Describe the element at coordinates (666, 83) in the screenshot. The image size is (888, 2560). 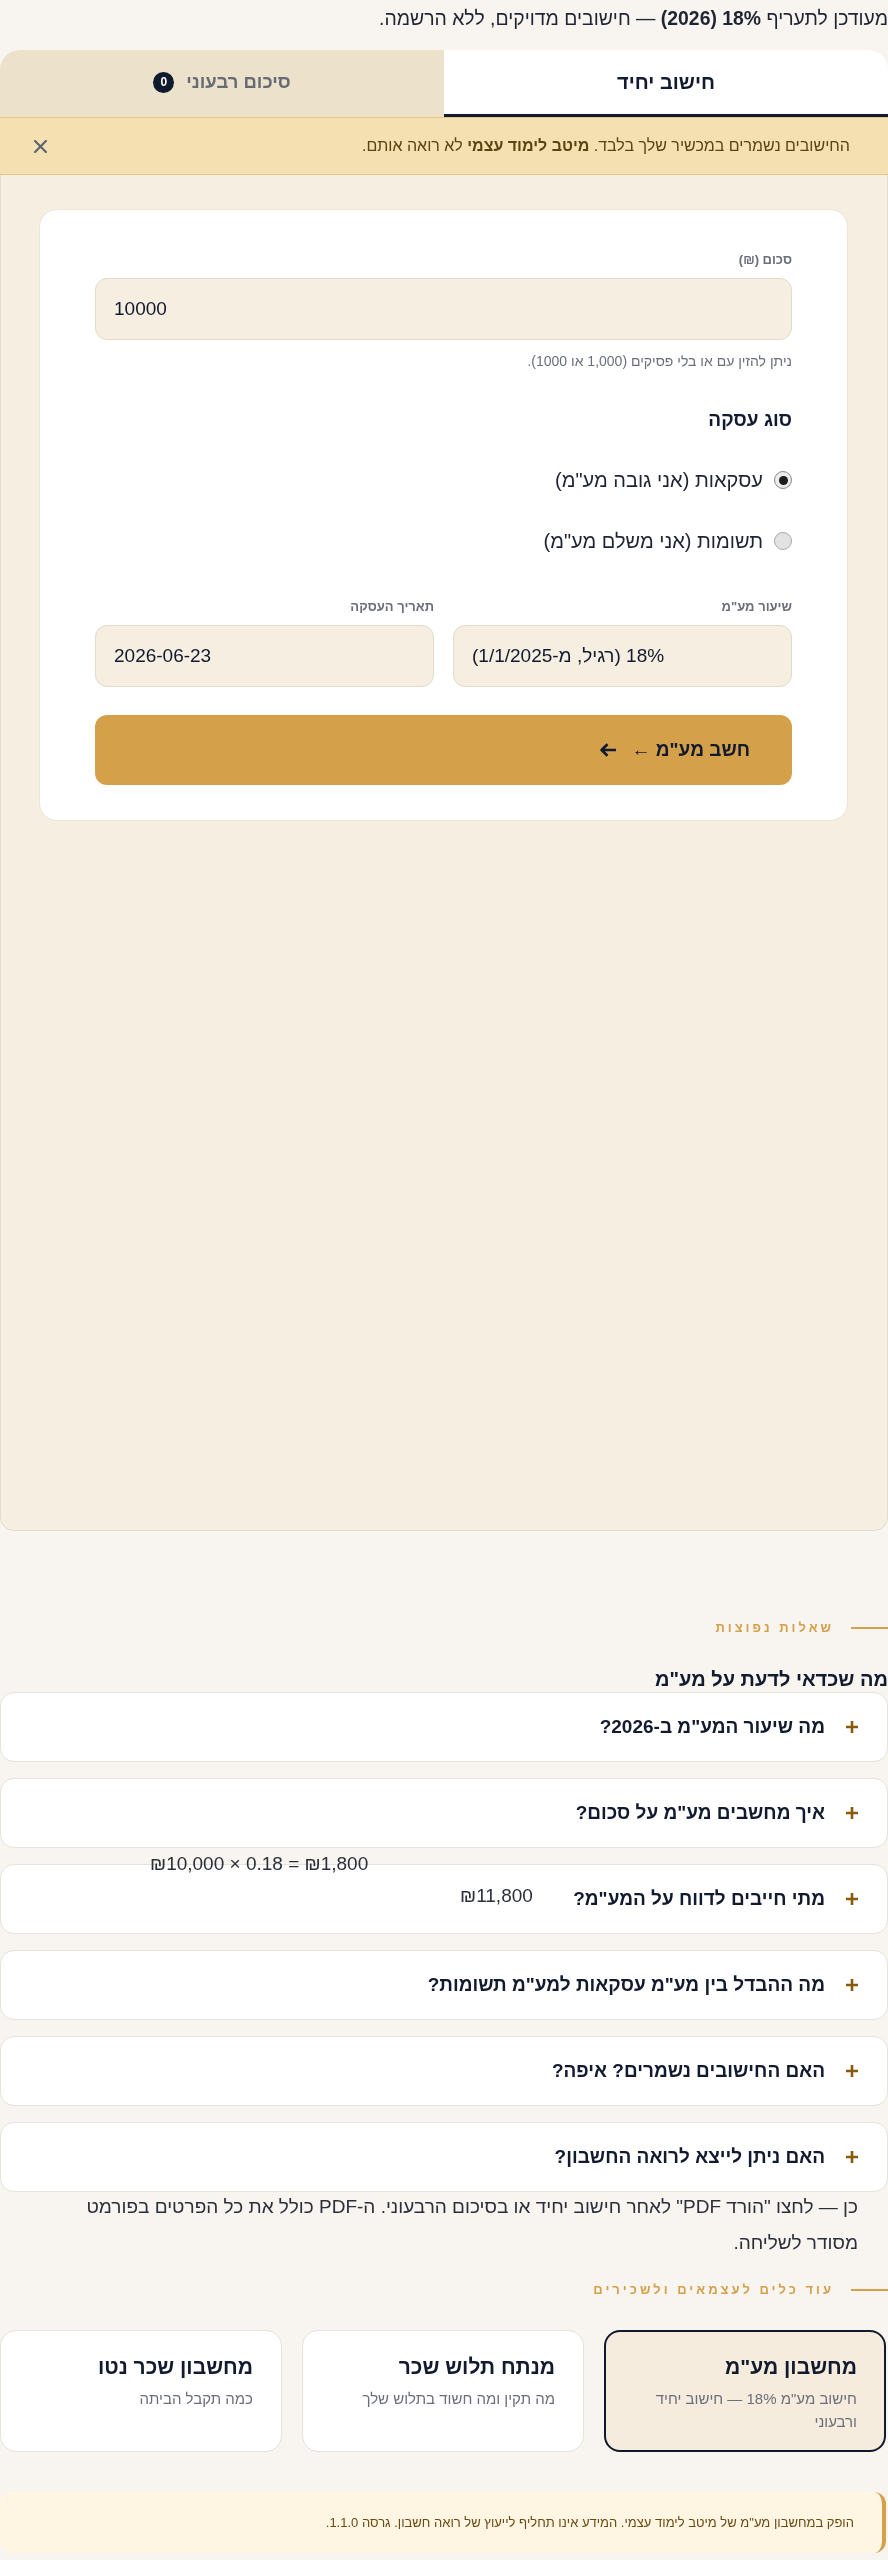
I see `tab: חישוב יחיד` at that location.